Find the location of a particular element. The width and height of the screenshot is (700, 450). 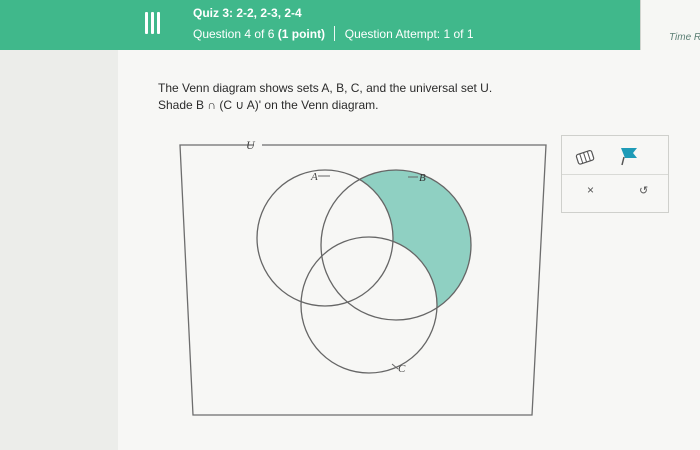

universal-set-label: U is located at coordinates (251, 145).